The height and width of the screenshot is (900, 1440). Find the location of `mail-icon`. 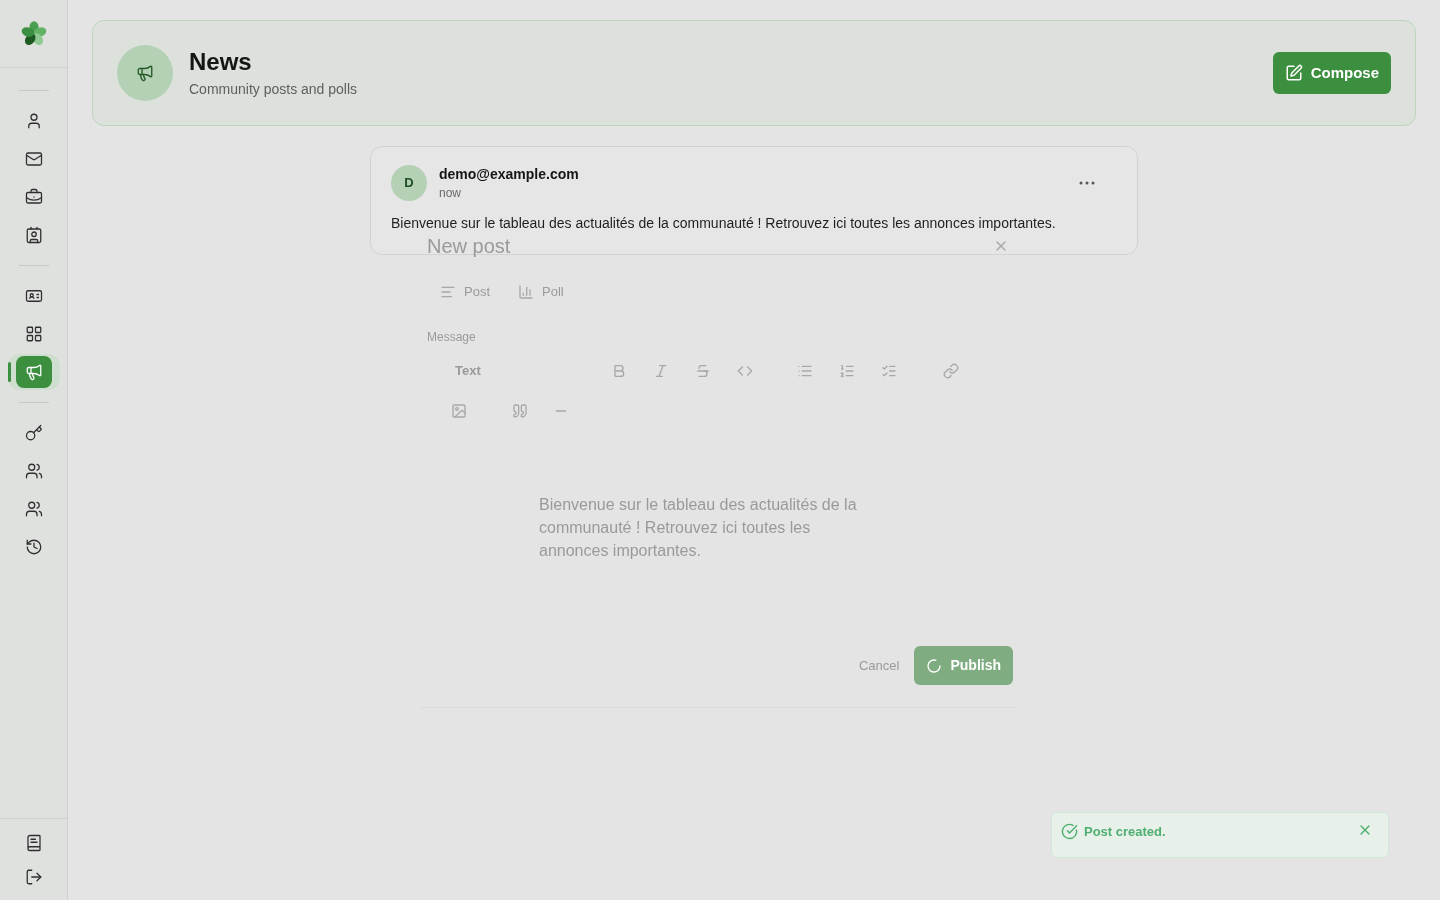

mail-icon is located at coordinates (33, 159).